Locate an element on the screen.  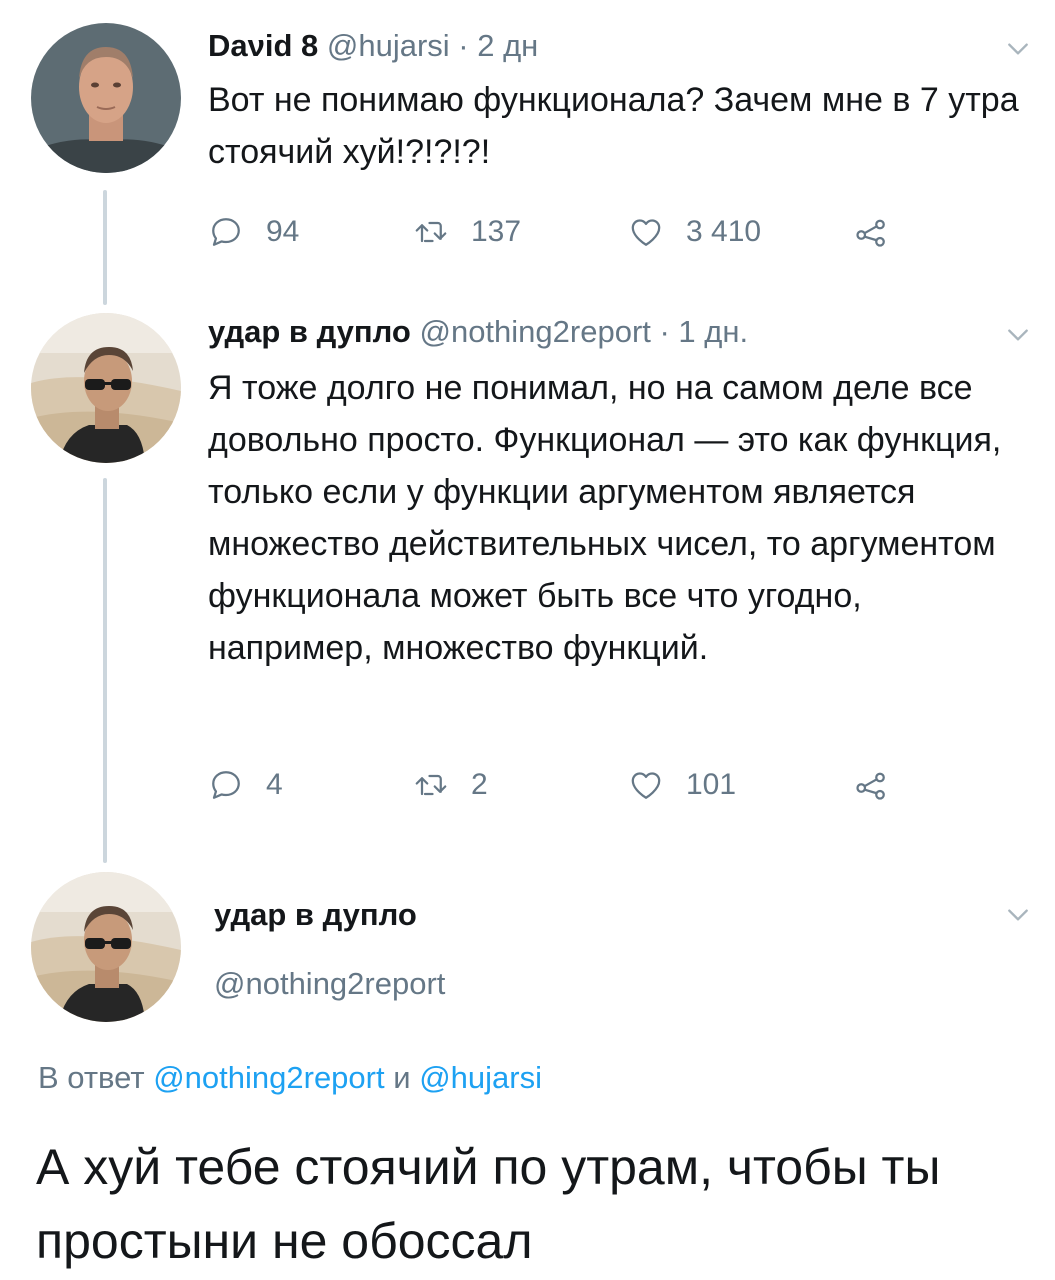
reply-count: 4 is located at coordinates (274, 784).